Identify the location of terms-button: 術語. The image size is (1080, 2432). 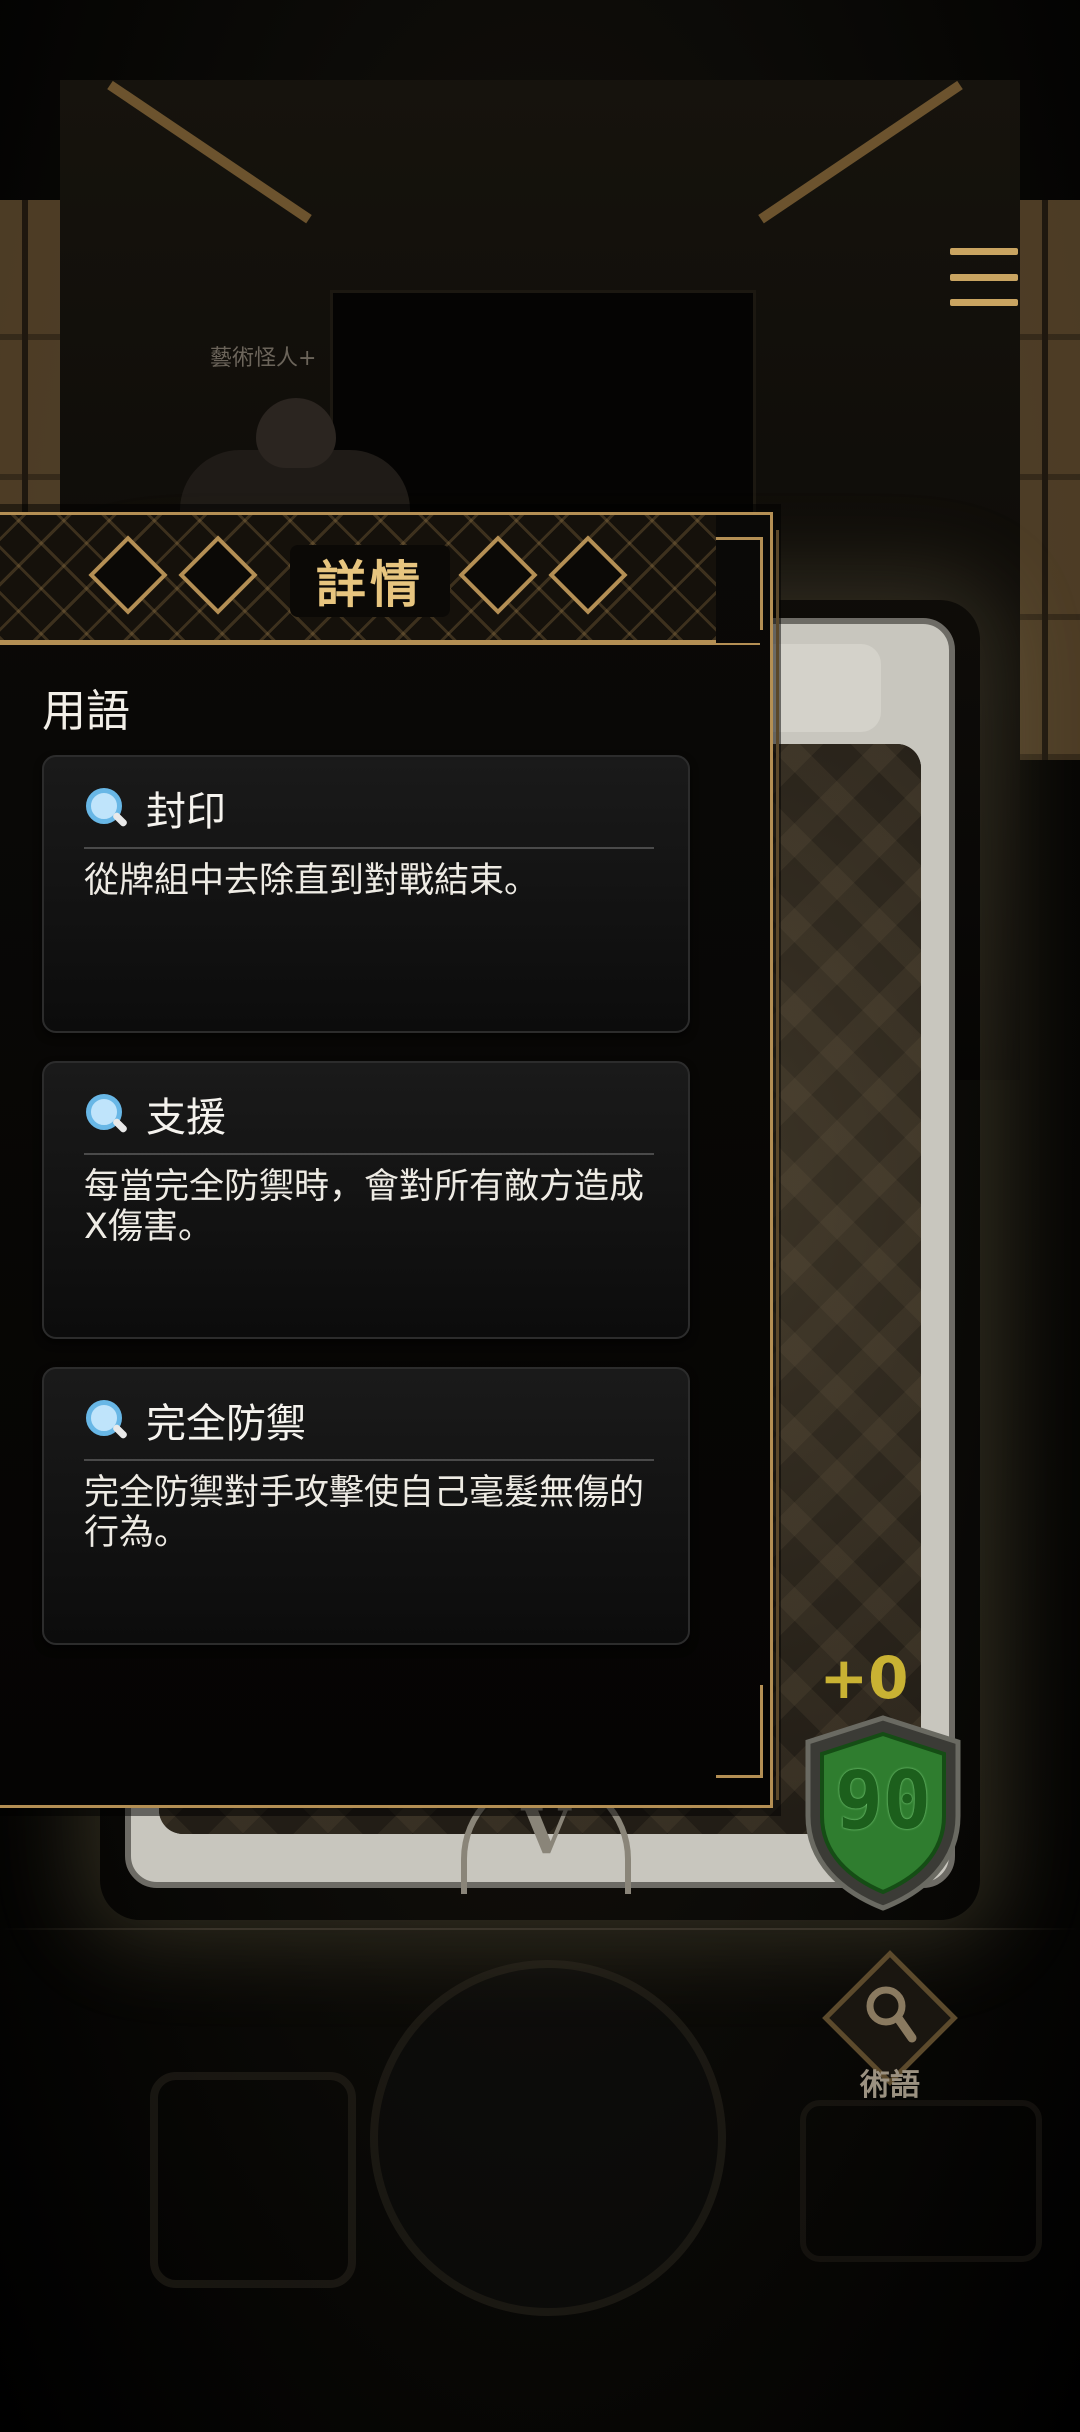
(890, 2029).